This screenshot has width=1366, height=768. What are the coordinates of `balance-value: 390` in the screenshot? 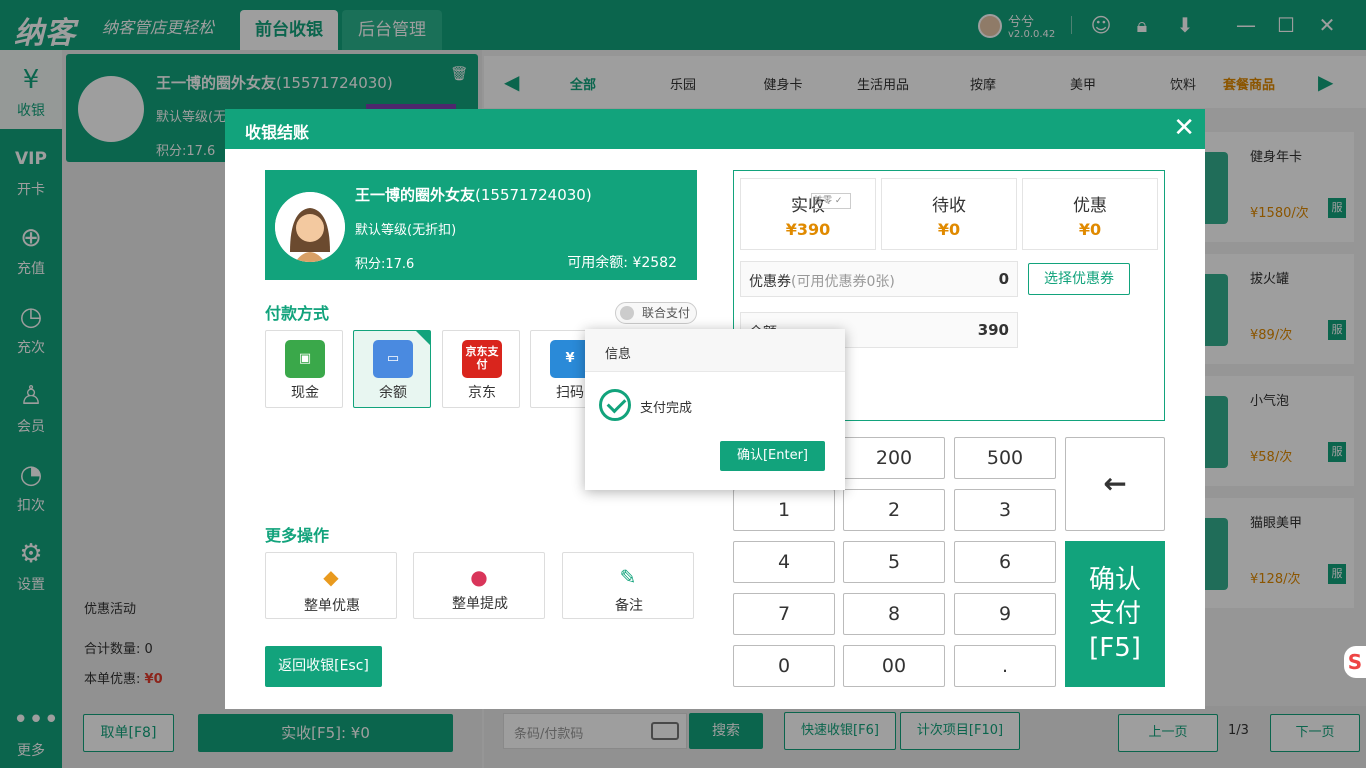 It's located at (993, 330).